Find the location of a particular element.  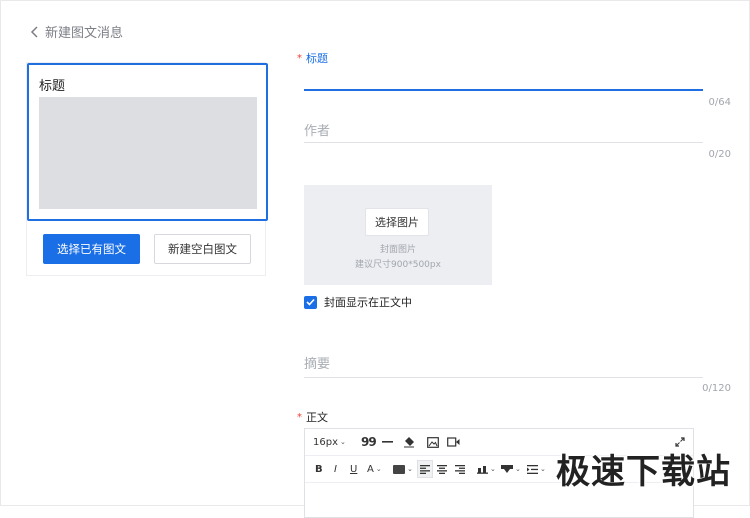

video-icon is located at coordinates (453, 442).